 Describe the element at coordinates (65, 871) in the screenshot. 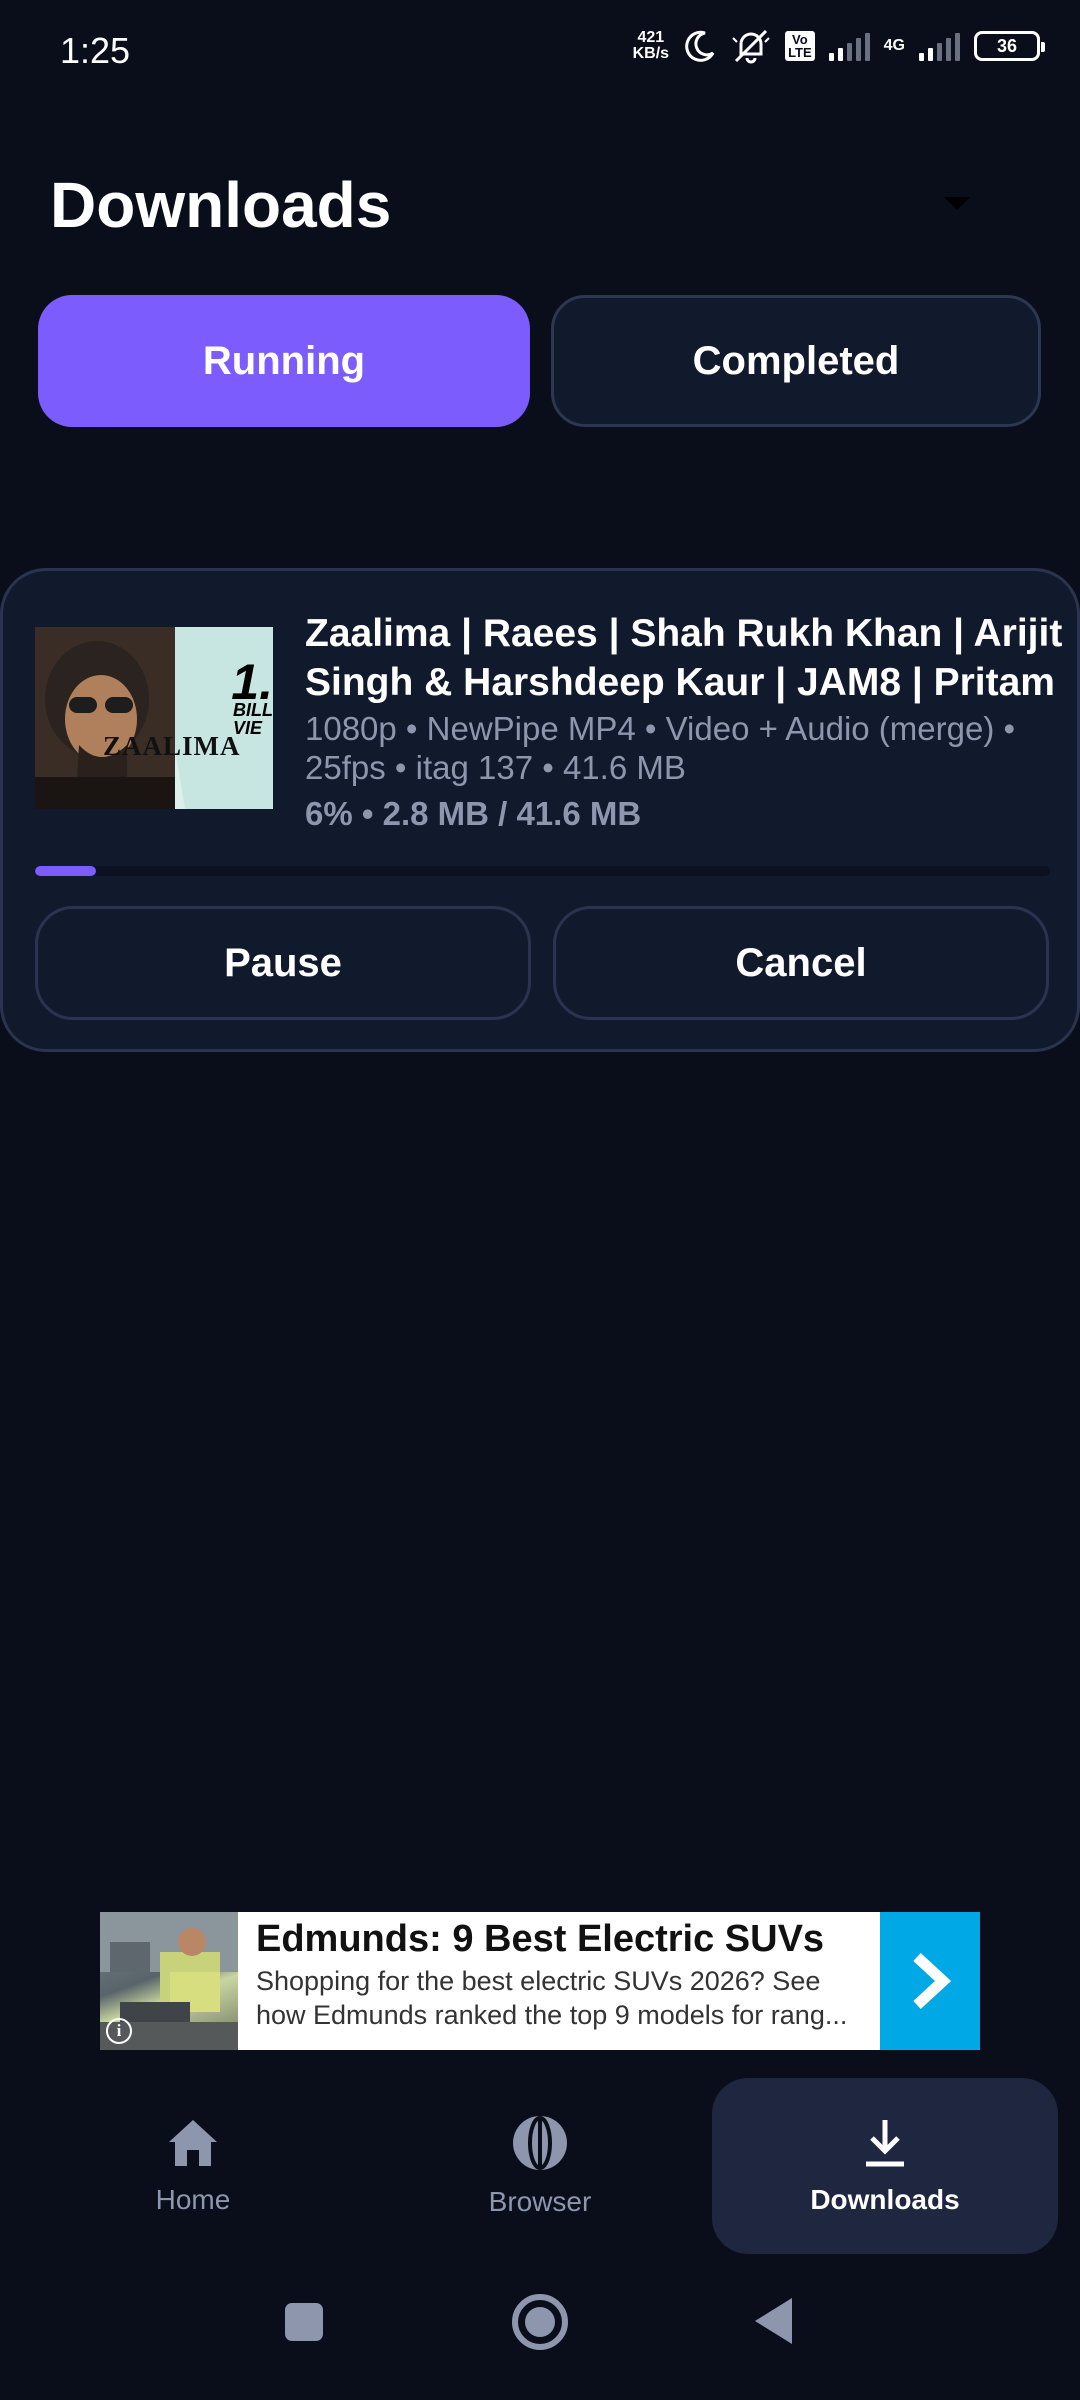

I see `progress-bar-fill` at that location.